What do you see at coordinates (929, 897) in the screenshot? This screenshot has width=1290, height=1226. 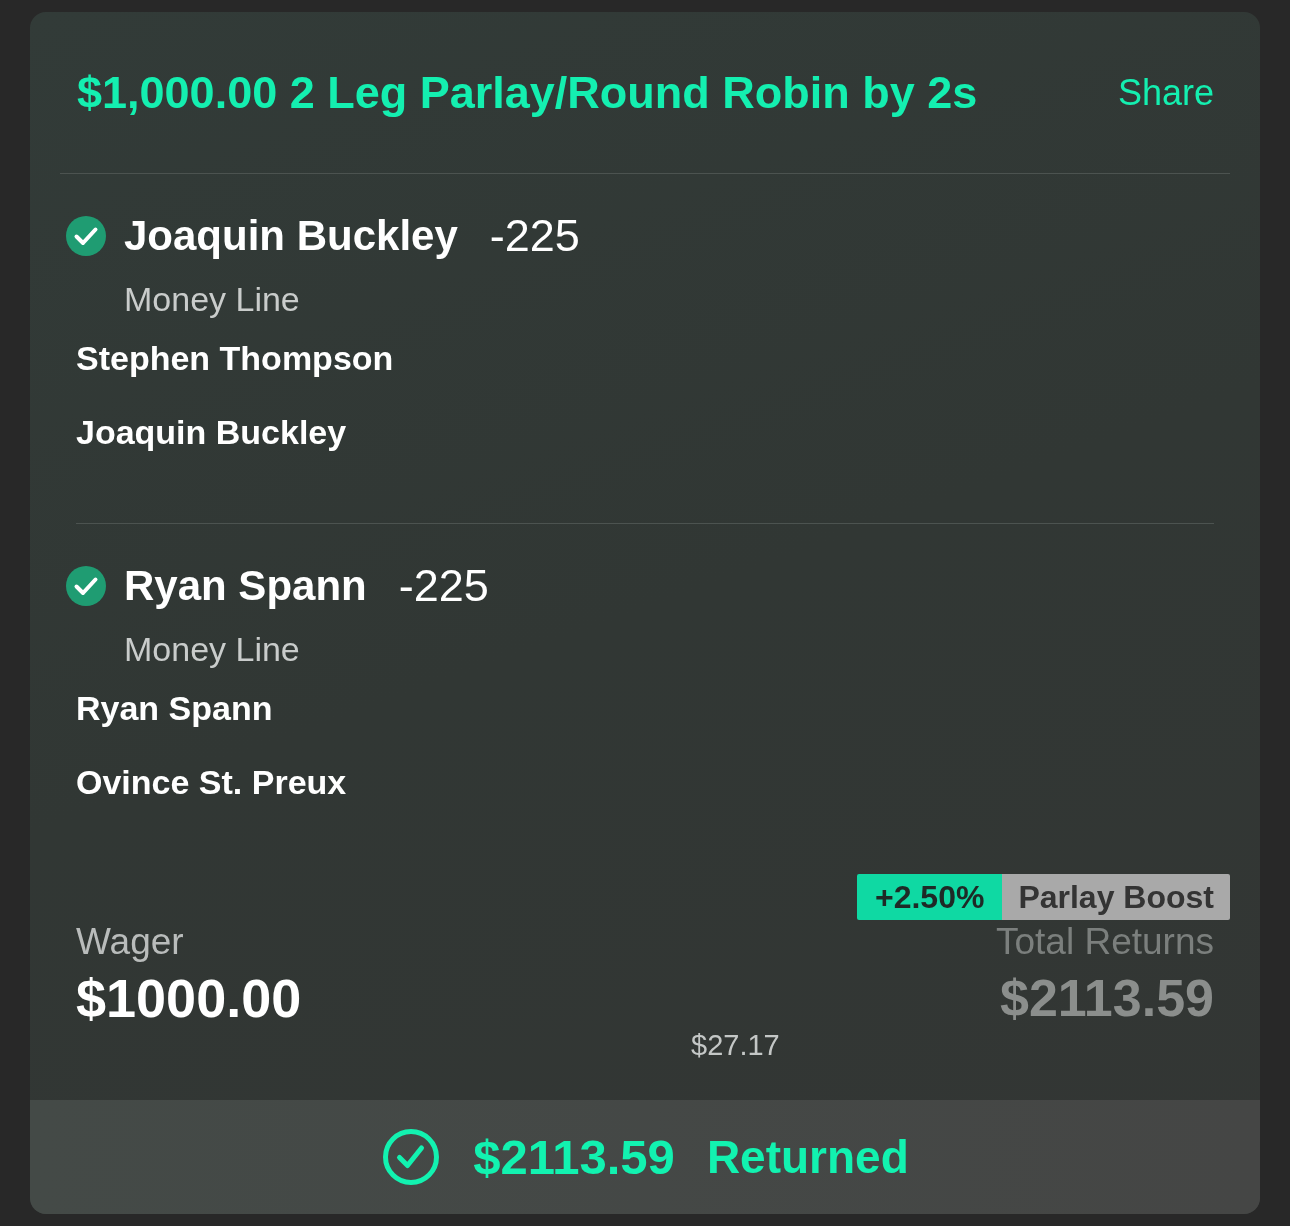 I see `boost-percent: +2.50%` at bounding box center [929, 897].